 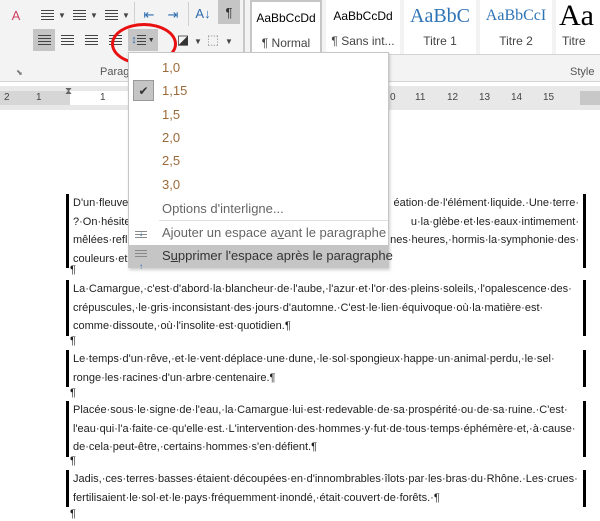 What do you see at coordinates (261, 258) in the screenshot?
I see `remove-space-after: ↑ Supprimer l'espace après le paragraphe` at bounding box center [261, 258].